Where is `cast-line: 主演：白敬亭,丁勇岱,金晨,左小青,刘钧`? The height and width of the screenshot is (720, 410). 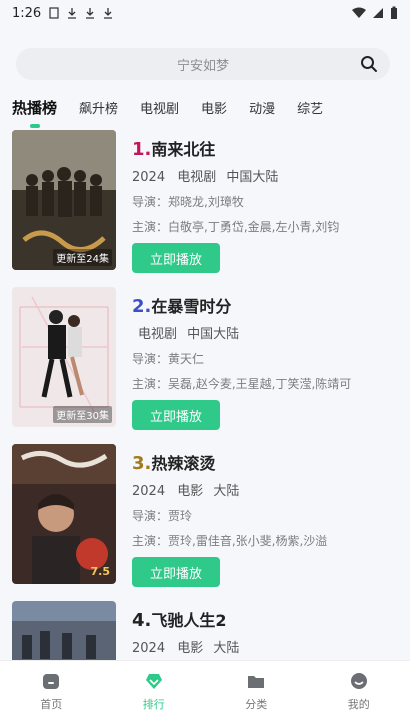
cast-line: 主演：白敬亭,丁勇岱,金晨,左小青,刘钧 is located at coordinates (236, 227).